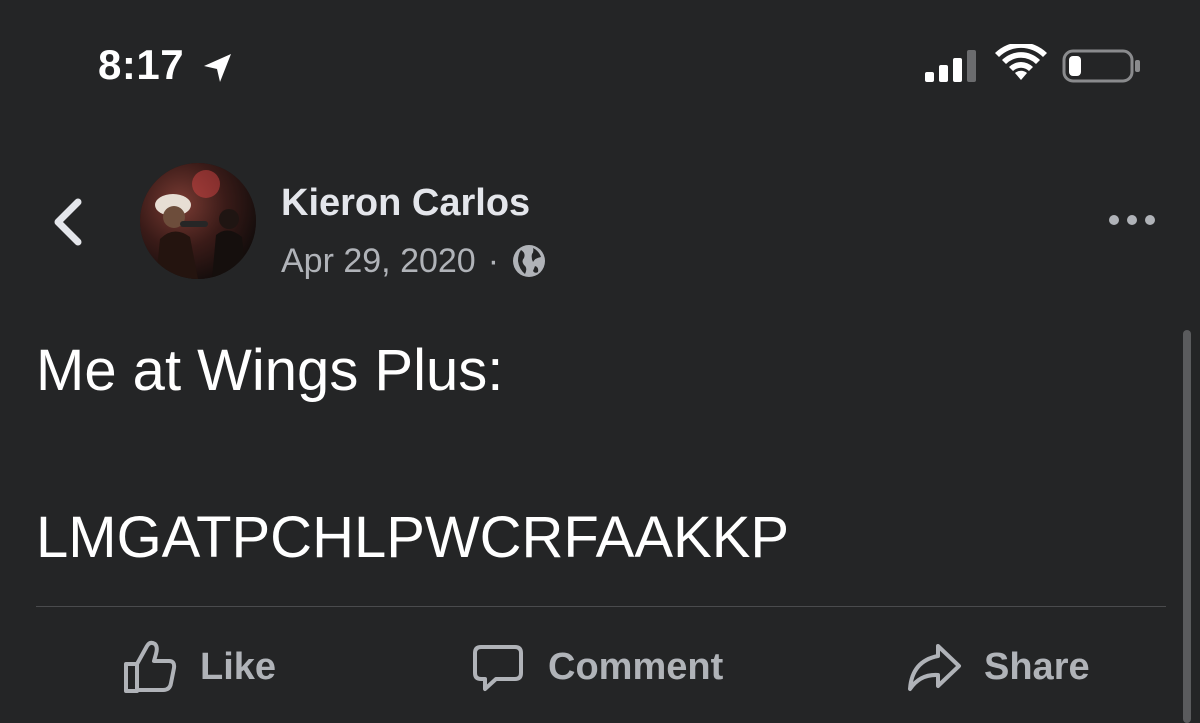  What do you see at coordinates (378, 261) in the screenshot?
I see `post-date: Apr 29, 2020` at bounding box center [378, 261].